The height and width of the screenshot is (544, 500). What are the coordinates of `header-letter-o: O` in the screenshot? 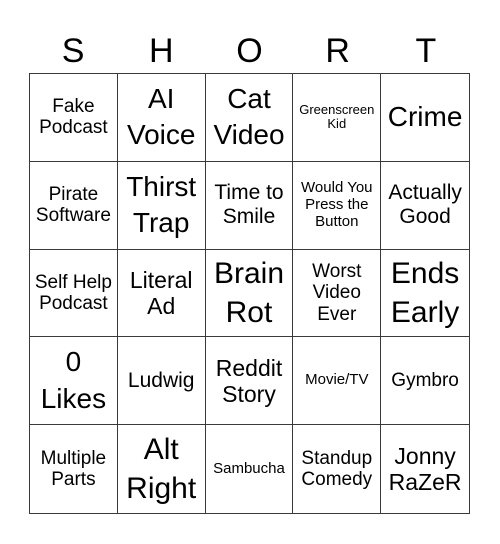 It's located at (249, 51).